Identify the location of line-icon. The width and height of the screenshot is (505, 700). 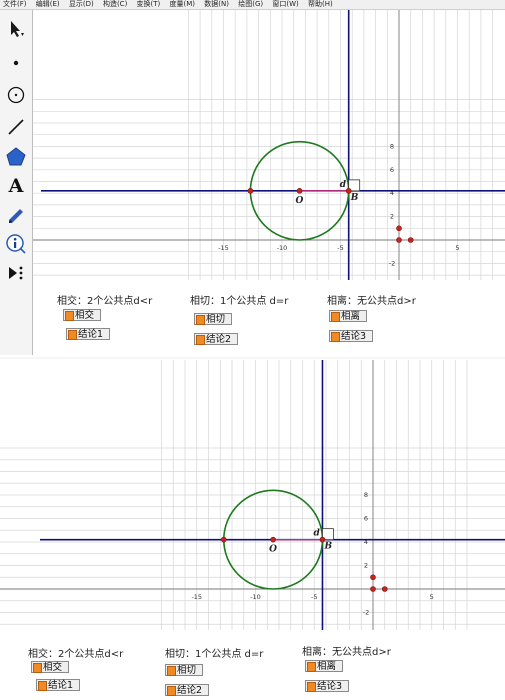
(16, 127).